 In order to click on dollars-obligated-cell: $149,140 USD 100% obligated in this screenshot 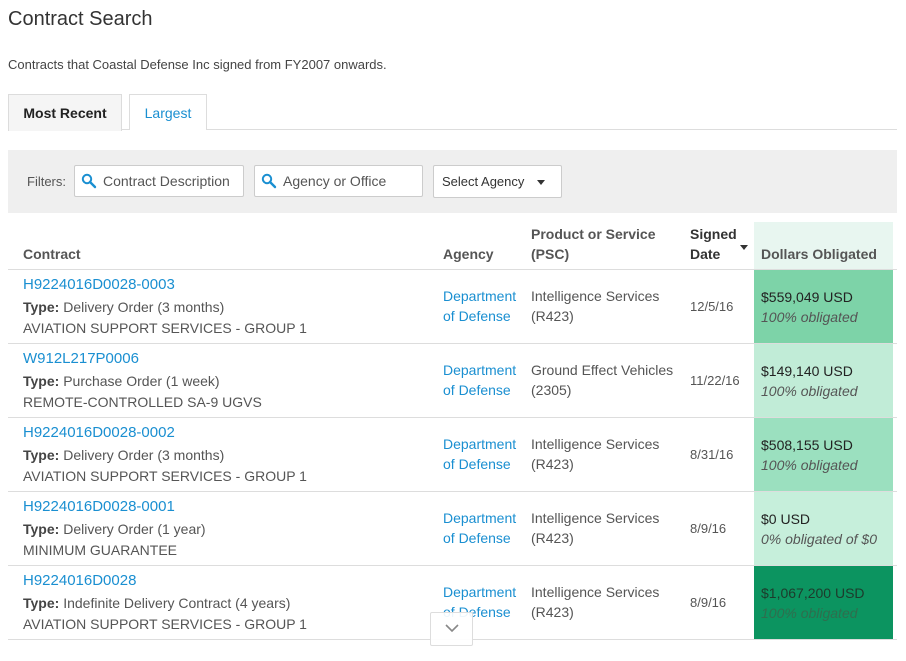, I will do `click(823, 380)`.